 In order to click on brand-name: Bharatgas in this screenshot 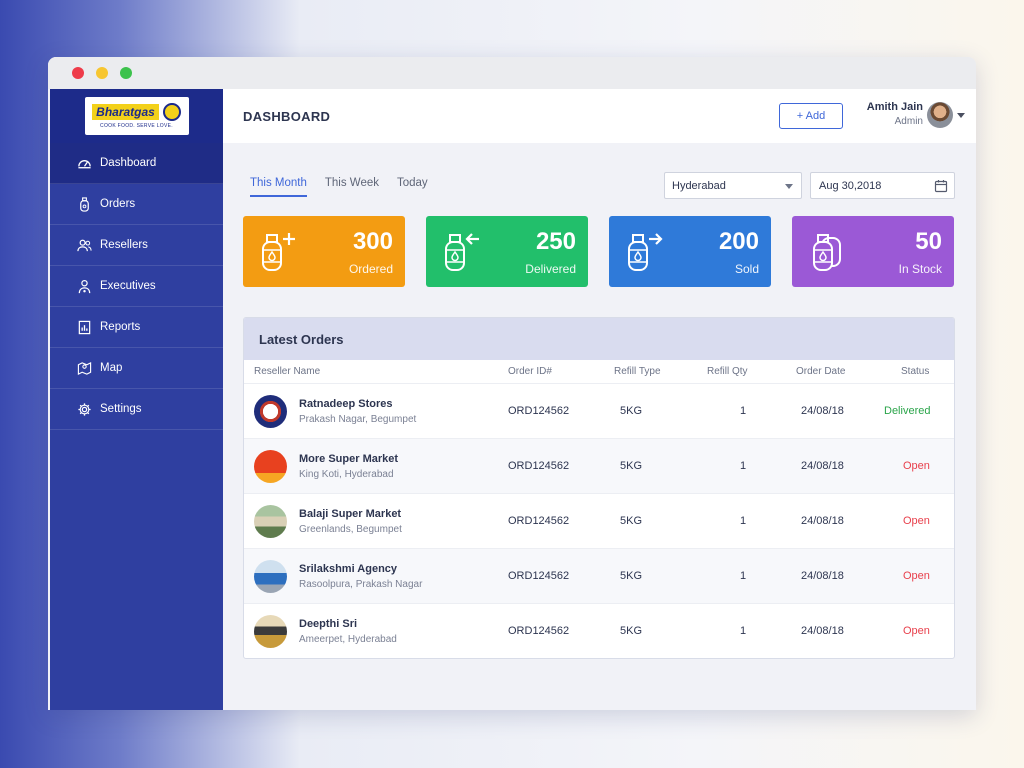, I will do `click(125, 112)`.